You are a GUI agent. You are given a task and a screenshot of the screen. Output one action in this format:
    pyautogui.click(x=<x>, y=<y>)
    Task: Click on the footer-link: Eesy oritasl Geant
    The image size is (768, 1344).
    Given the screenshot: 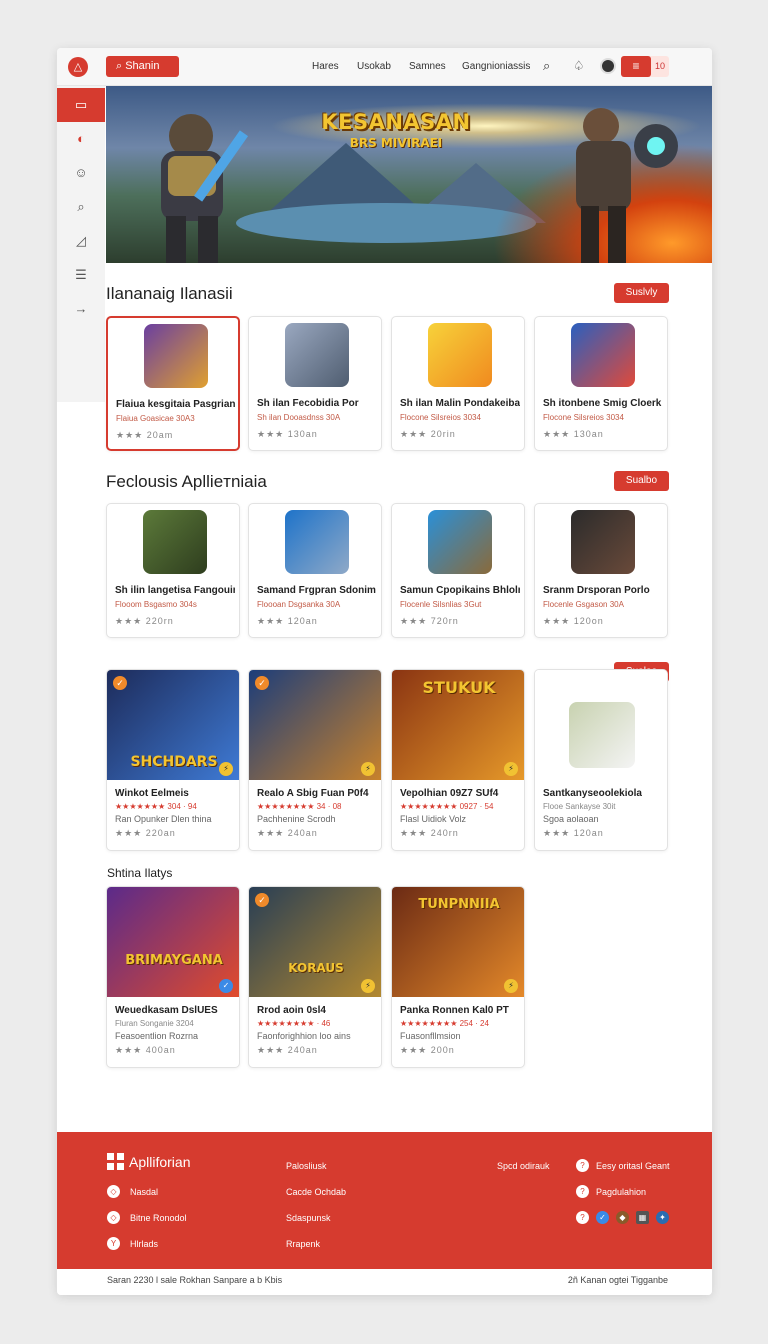 What is the action you would take?
    pyautogui.click(x=633, y=1166)
    